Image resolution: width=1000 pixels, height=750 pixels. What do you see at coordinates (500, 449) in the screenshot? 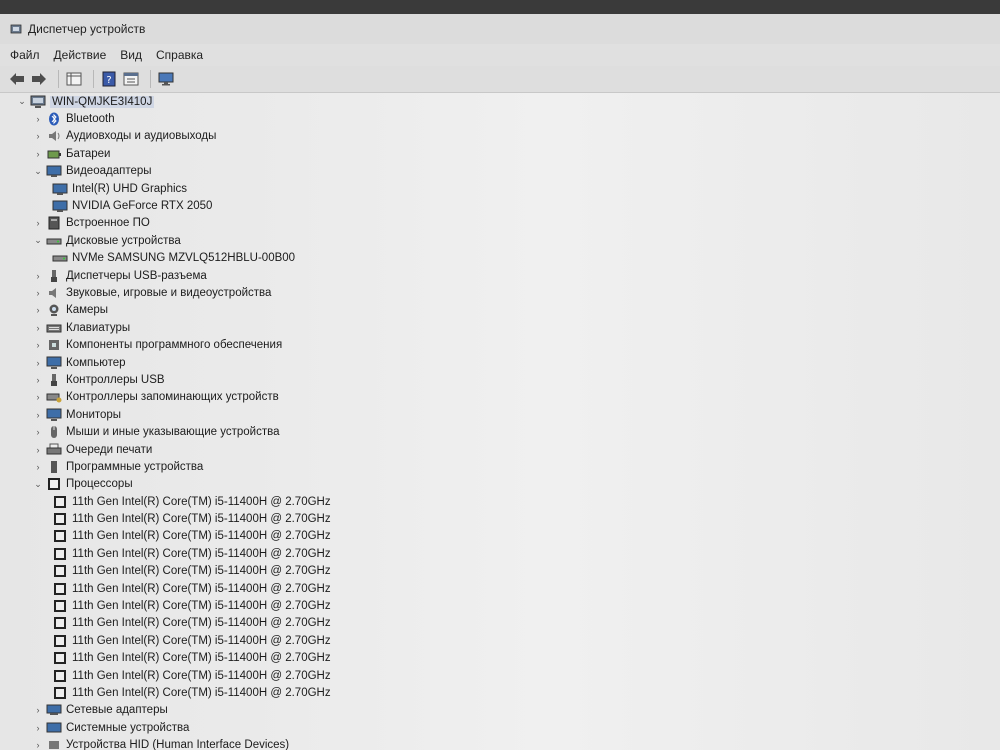
I see `tree-category-node: › Очереди печати` at bounding box center [500, 449].